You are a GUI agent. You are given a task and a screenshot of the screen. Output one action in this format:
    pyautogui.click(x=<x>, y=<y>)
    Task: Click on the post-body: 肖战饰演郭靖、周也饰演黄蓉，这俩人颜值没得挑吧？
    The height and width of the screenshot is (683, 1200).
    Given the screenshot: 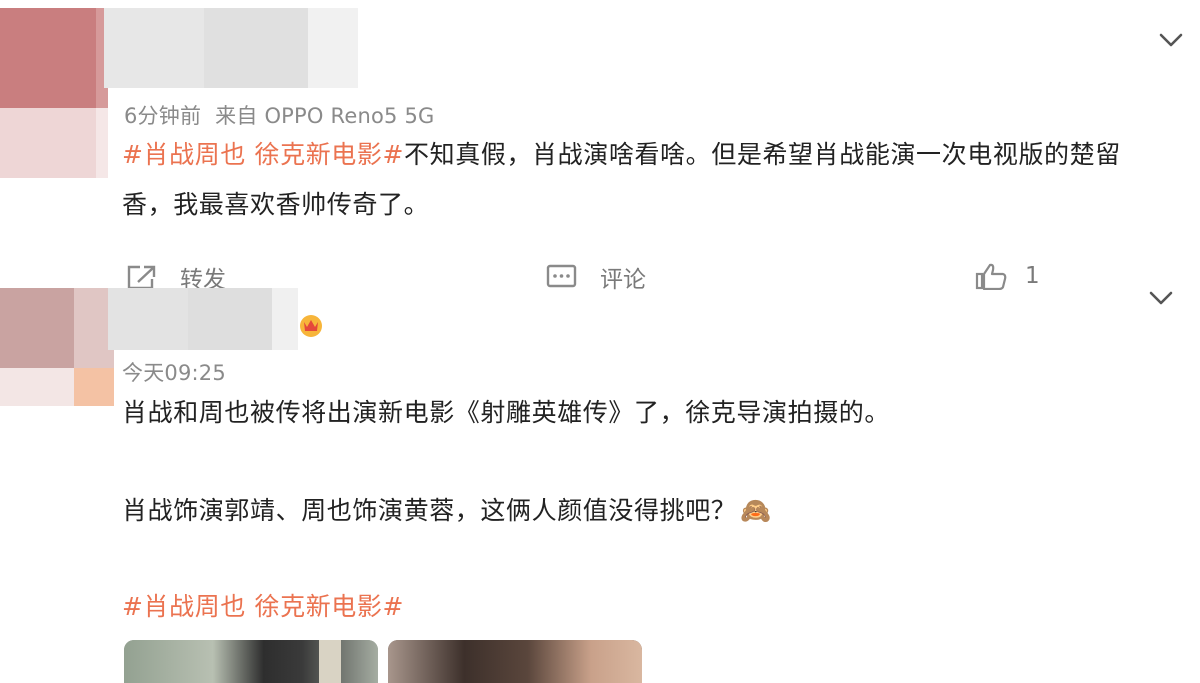 What is the action you would take?
    pyautogui.click(x=429, y=510)
    